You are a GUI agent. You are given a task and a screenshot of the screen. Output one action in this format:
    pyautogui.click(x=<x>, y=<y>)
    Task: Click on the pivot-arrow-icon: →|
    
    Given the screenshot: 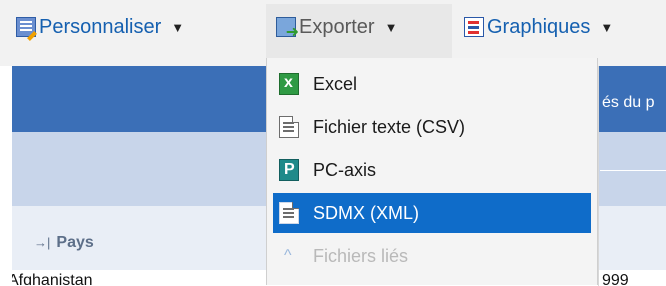 What is the action you would take?
    pyautogui.click(x=42, y=242)
    